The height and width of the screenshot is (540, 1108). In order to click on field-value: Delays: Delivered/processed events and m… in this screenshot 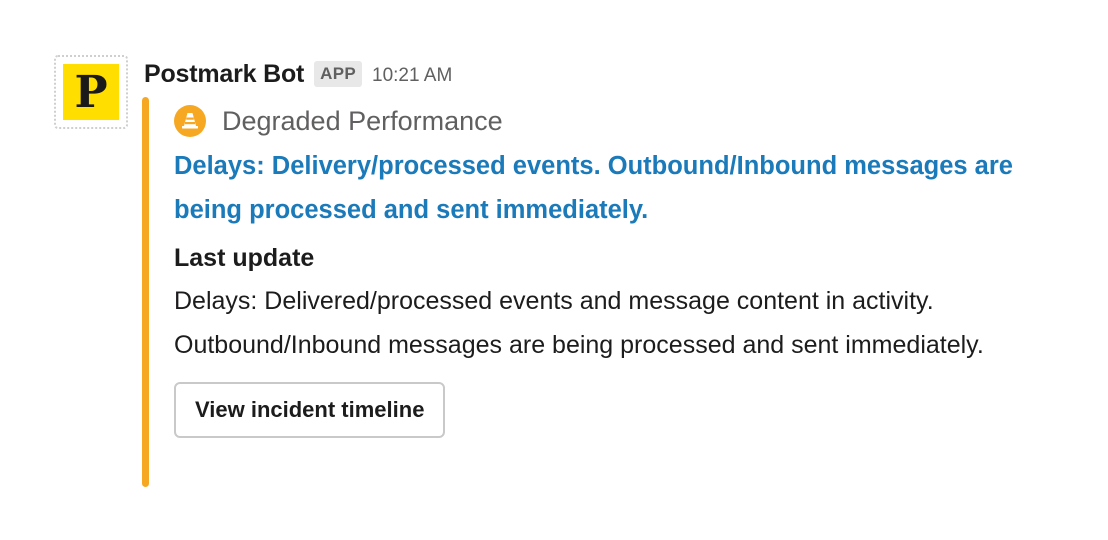, I will do `click(579, 323)`.